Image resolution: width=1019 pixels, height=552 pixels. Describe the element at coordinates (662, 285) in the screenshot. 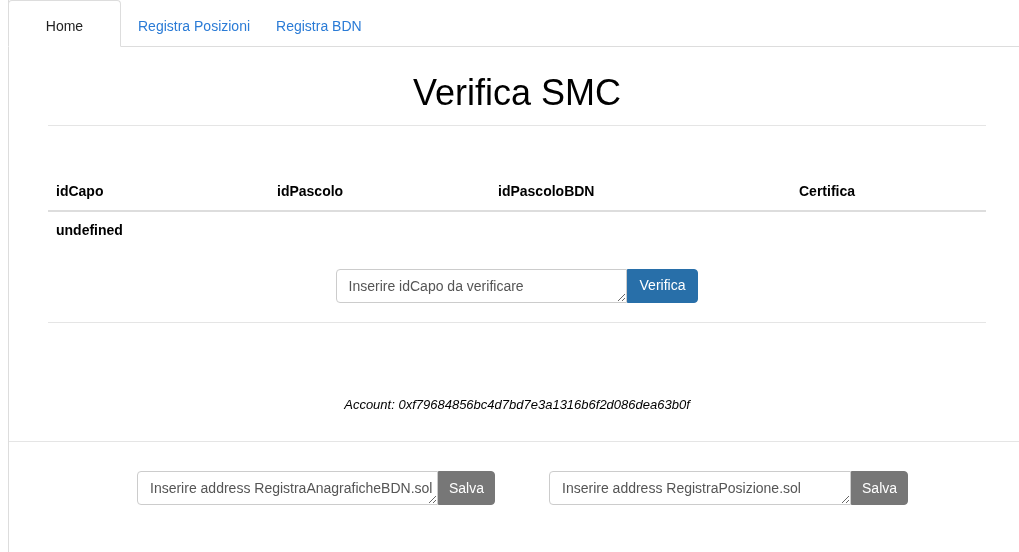

I see `verify-button: Verifica` at that location.